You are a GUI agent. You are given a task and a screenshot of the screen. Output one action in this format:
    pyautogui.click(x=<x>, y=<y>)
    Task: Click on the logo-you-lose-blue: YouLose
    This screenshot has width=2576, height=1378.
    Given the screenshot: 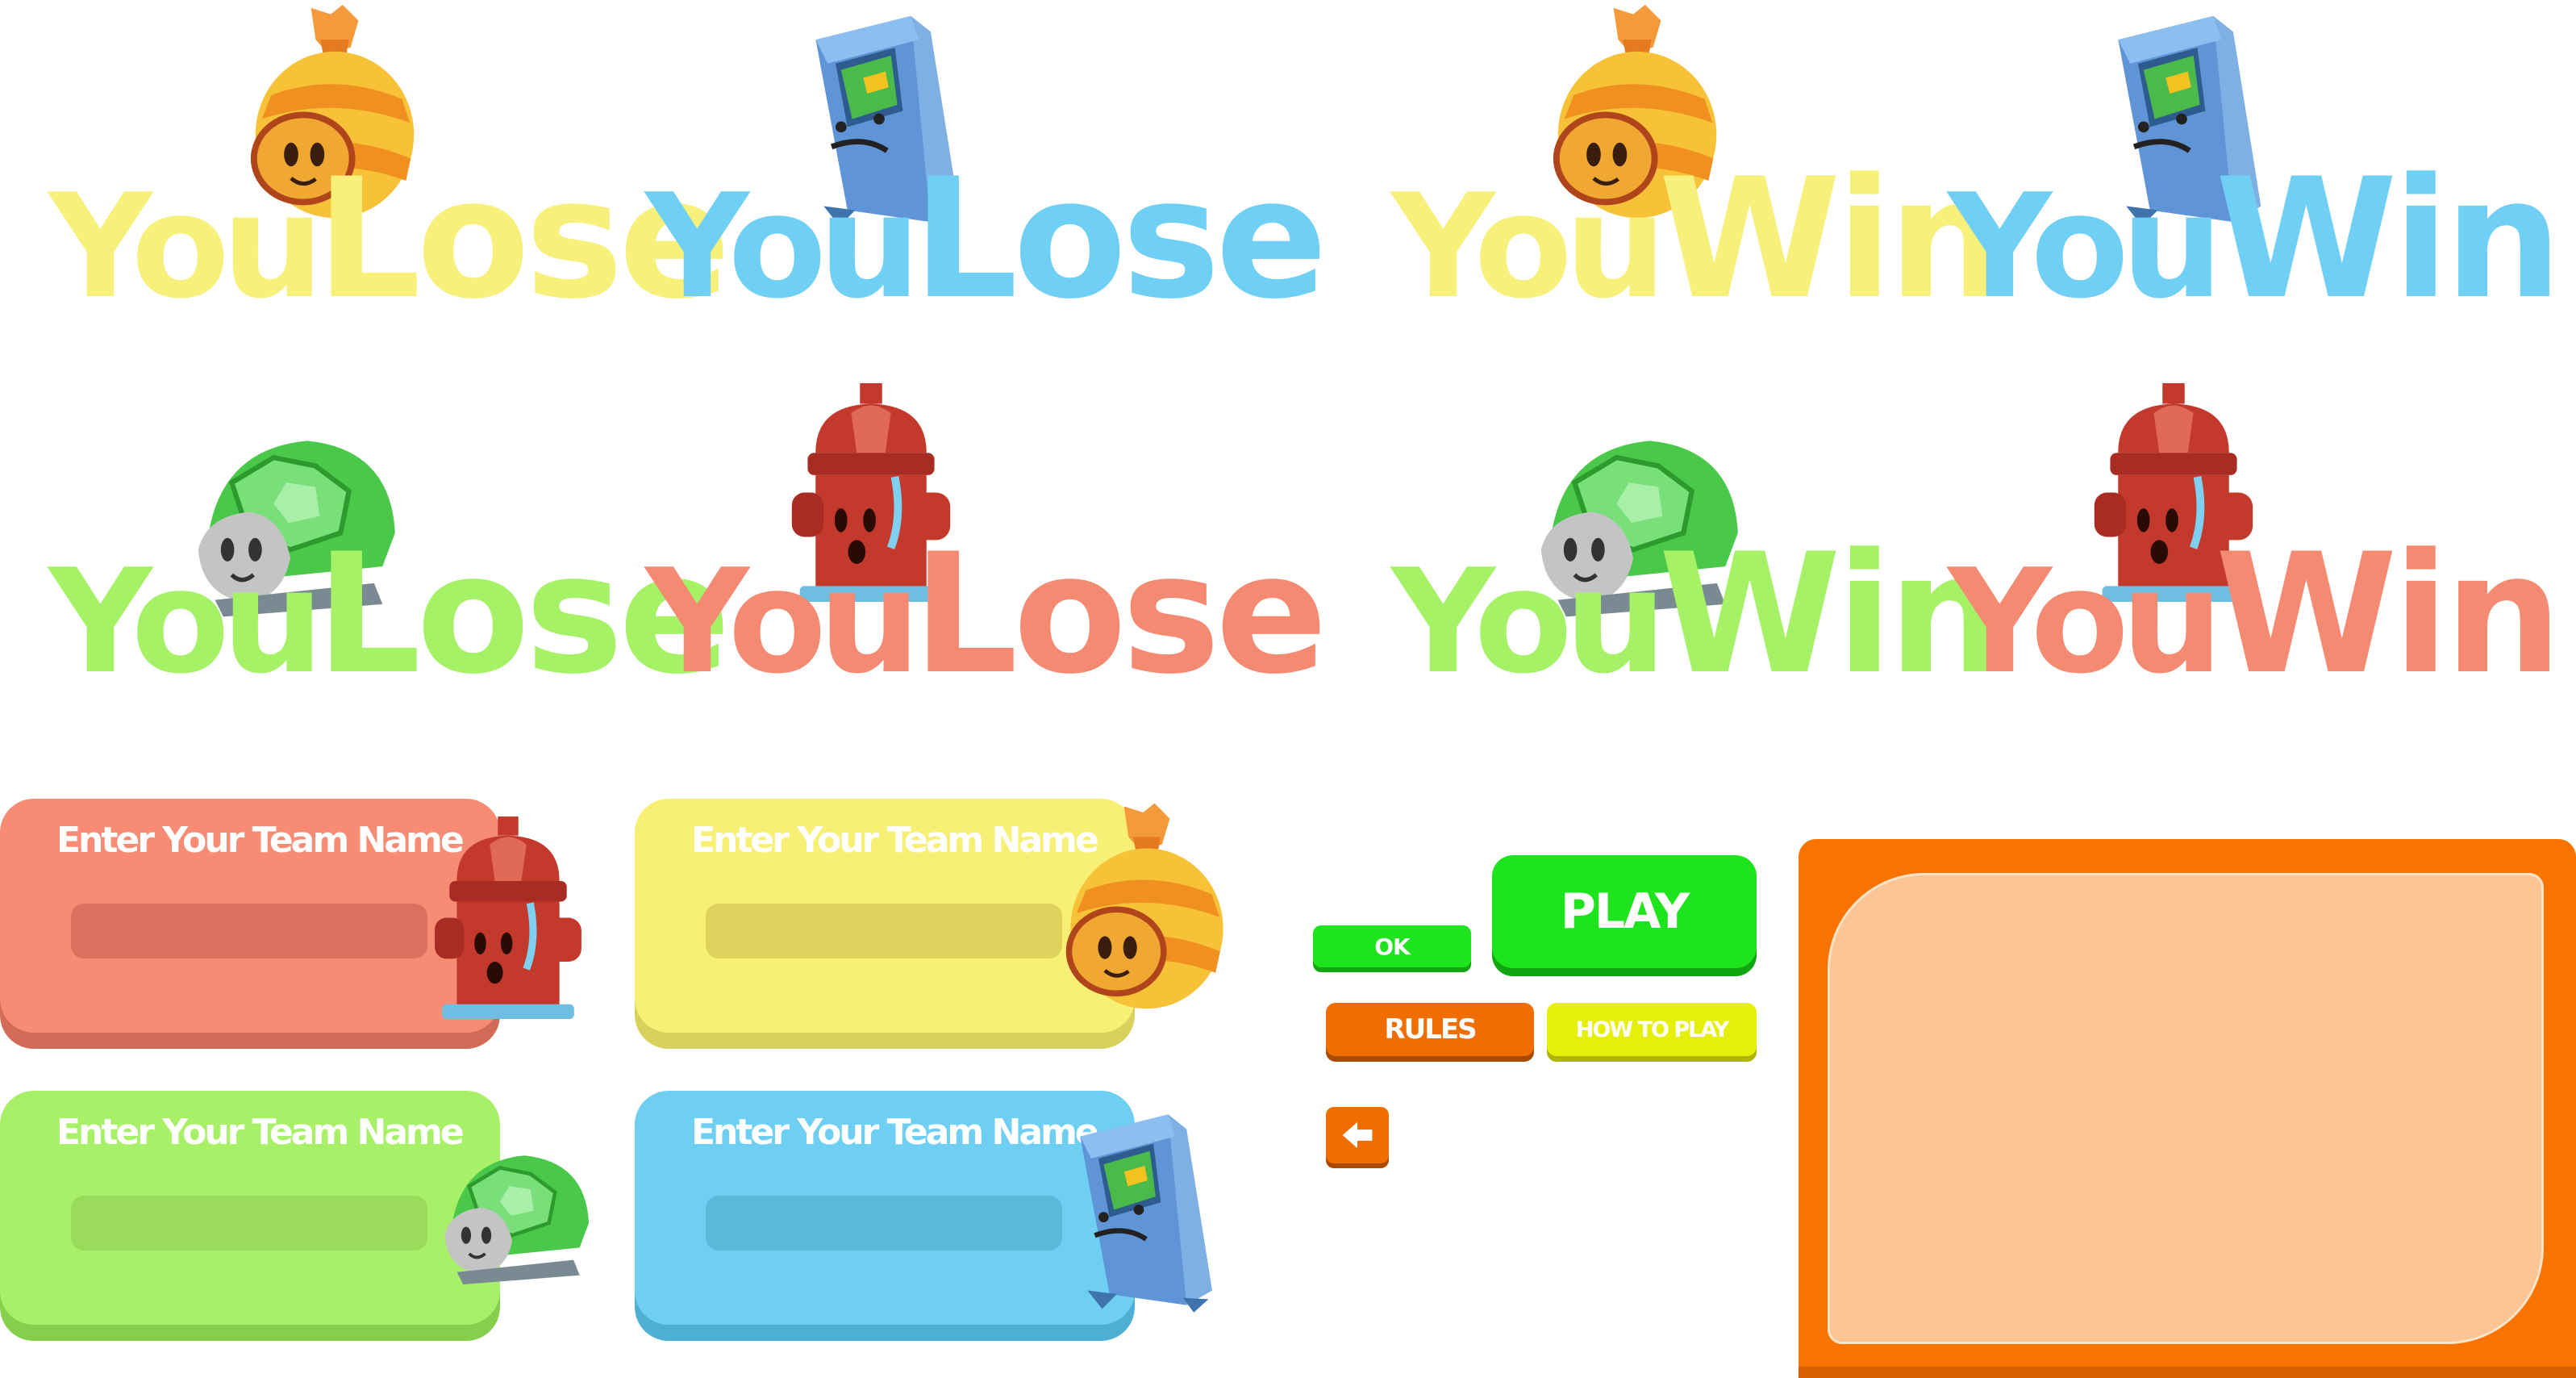 What is the action you would take?
    pyautogui.click(x=986, y=168)
    